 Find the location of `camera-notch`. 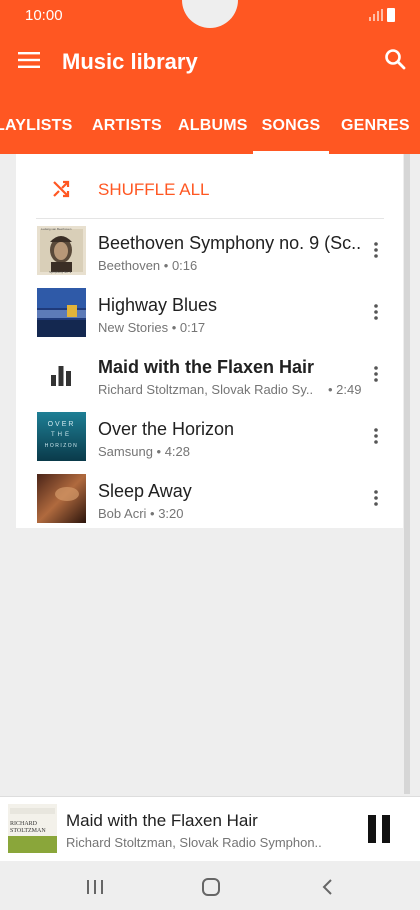

camera-notch is located at coordinates (210, 14).